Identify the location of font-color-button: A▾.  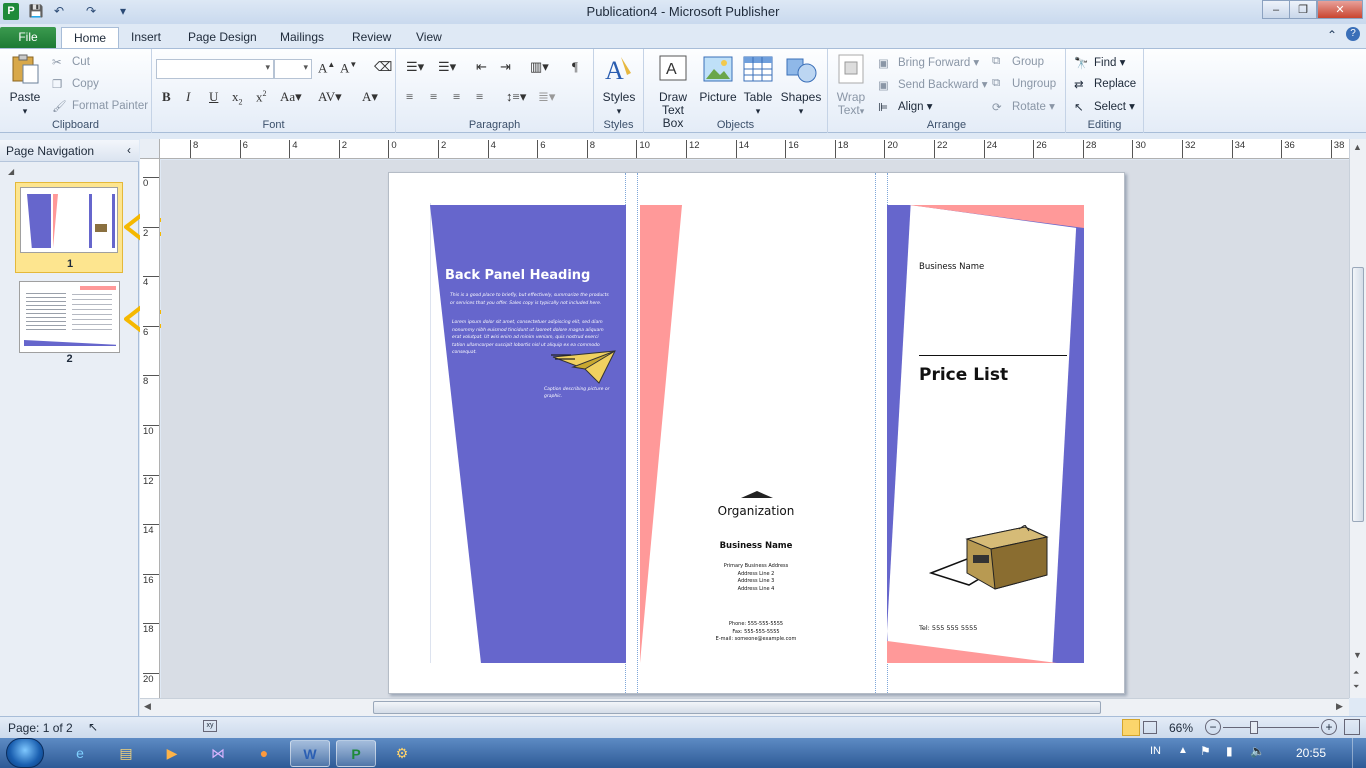
(370, 97).